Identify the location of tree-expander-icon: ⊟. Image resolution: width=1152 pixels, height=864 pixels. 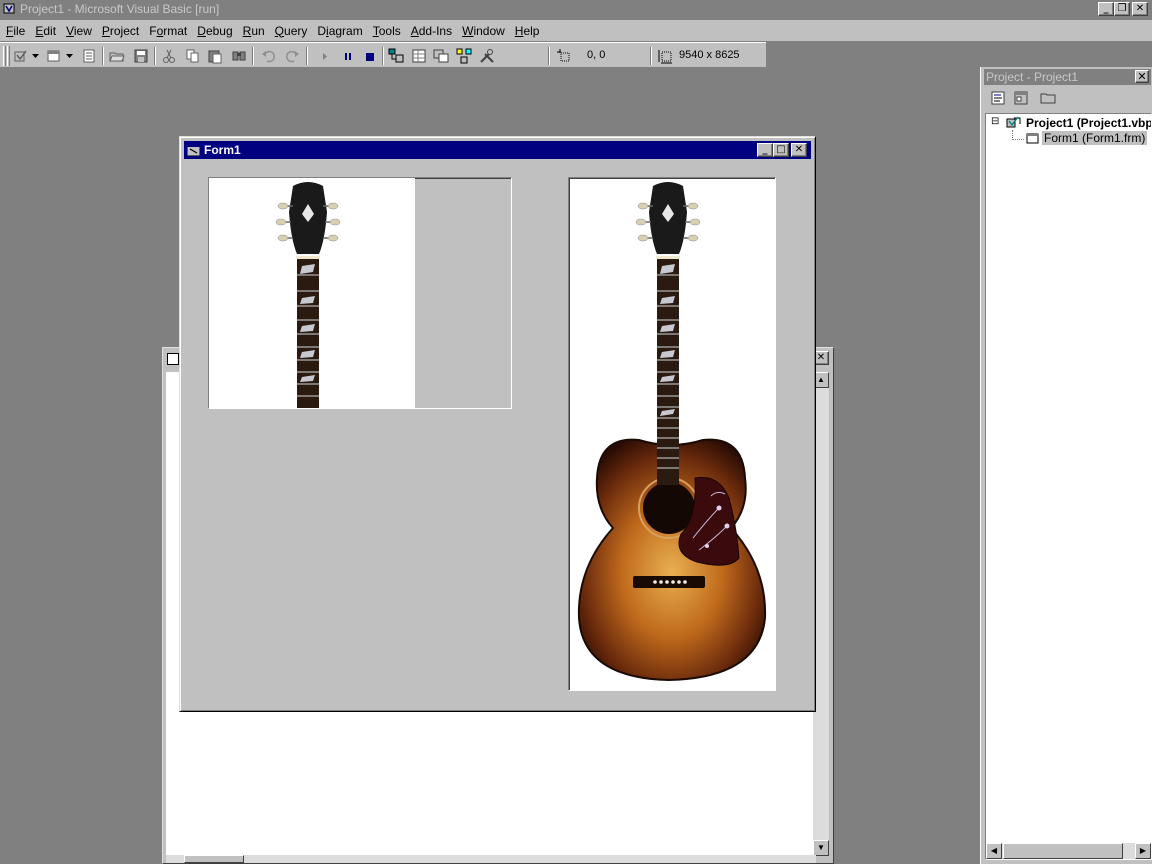
(995, 121).